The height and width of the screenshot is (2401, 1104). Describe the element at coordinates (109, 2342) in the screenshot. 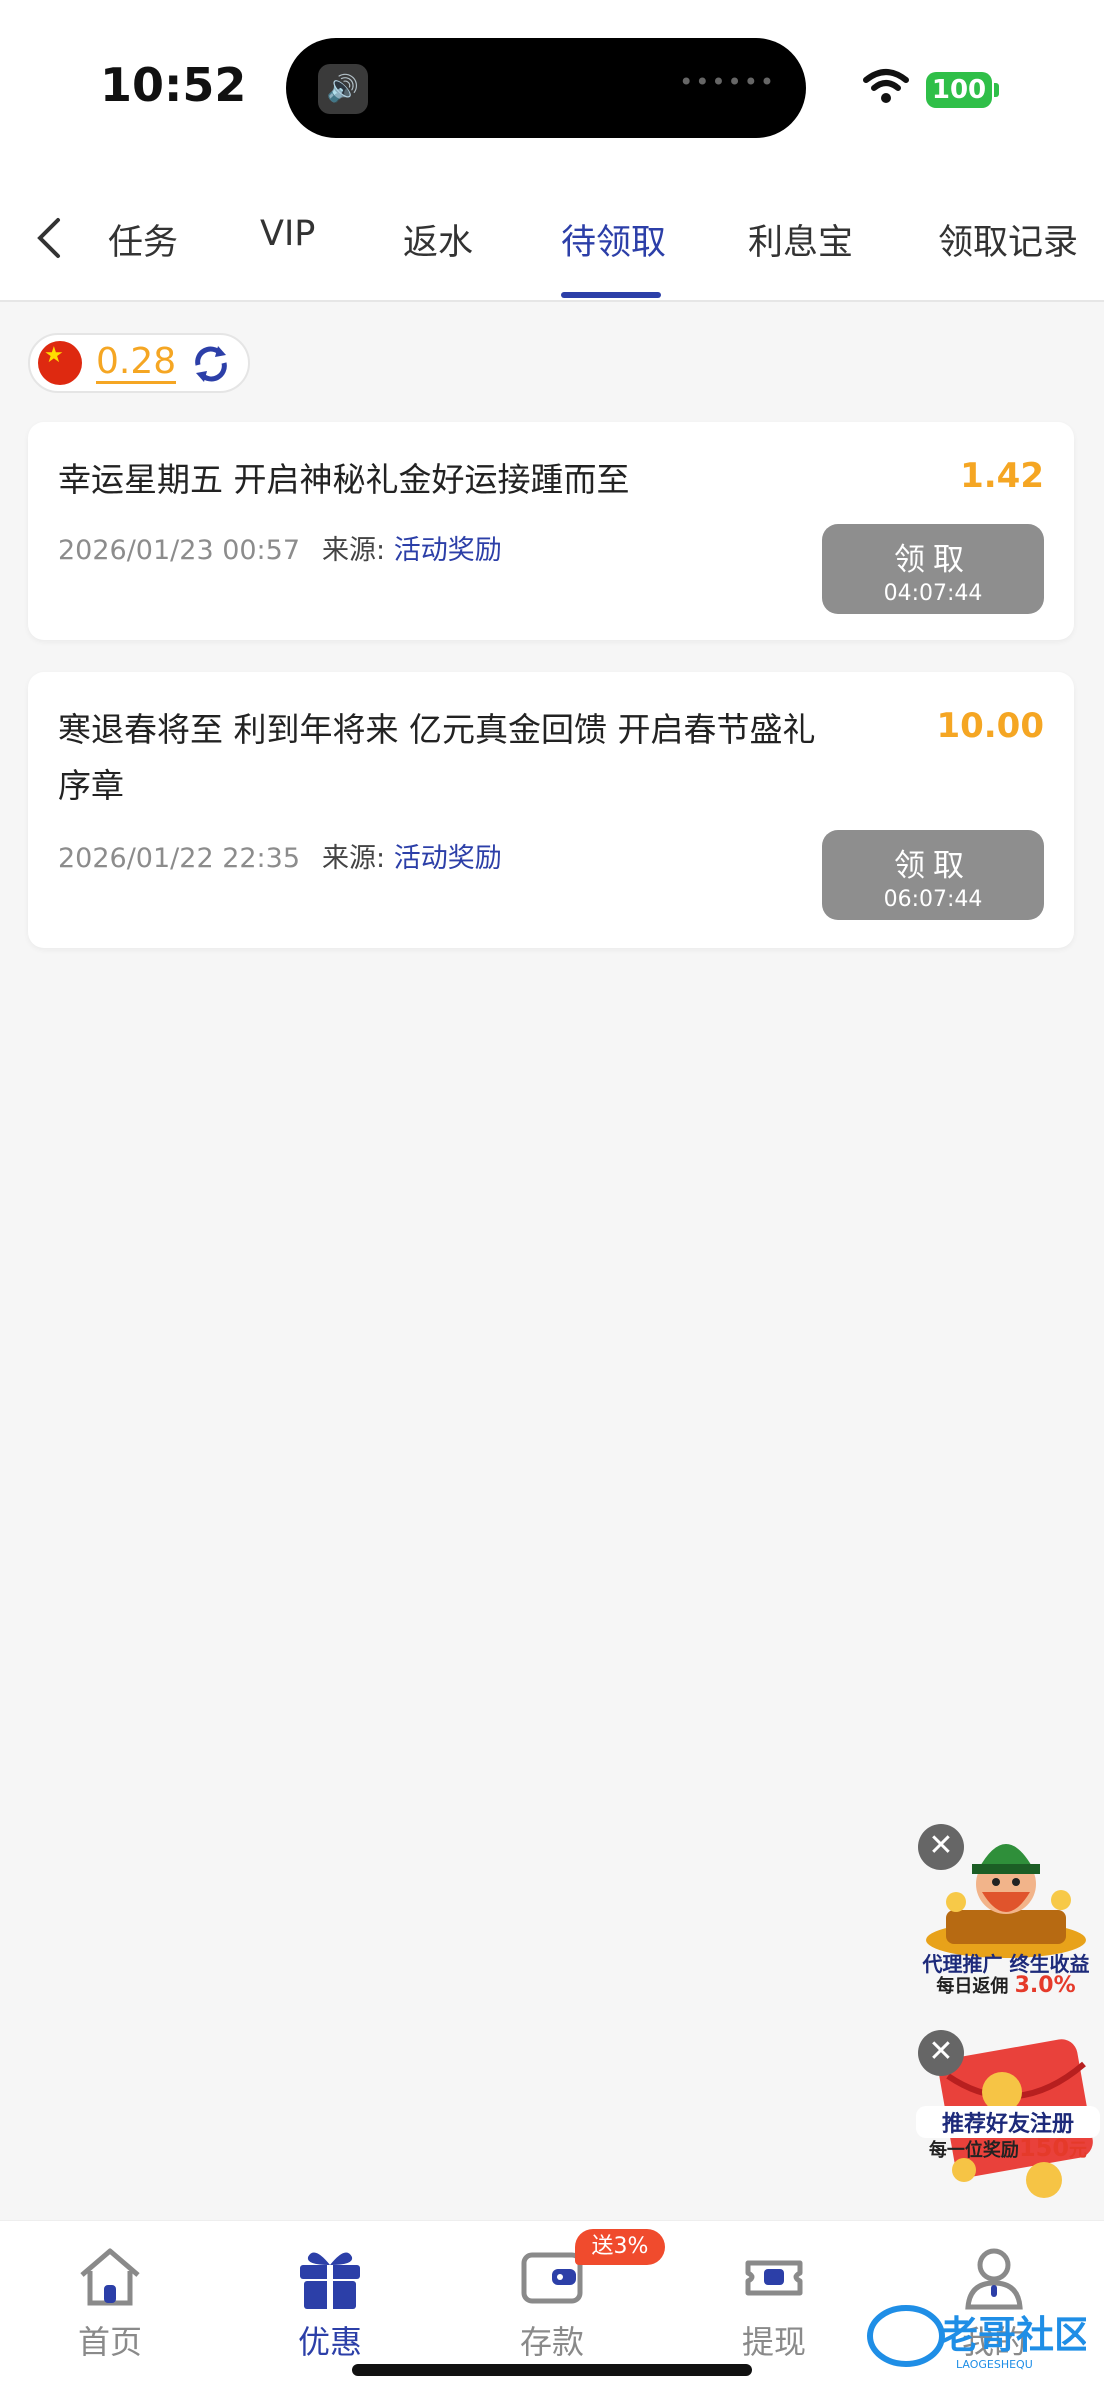

I see `nav-home-label: 首页` at that location.